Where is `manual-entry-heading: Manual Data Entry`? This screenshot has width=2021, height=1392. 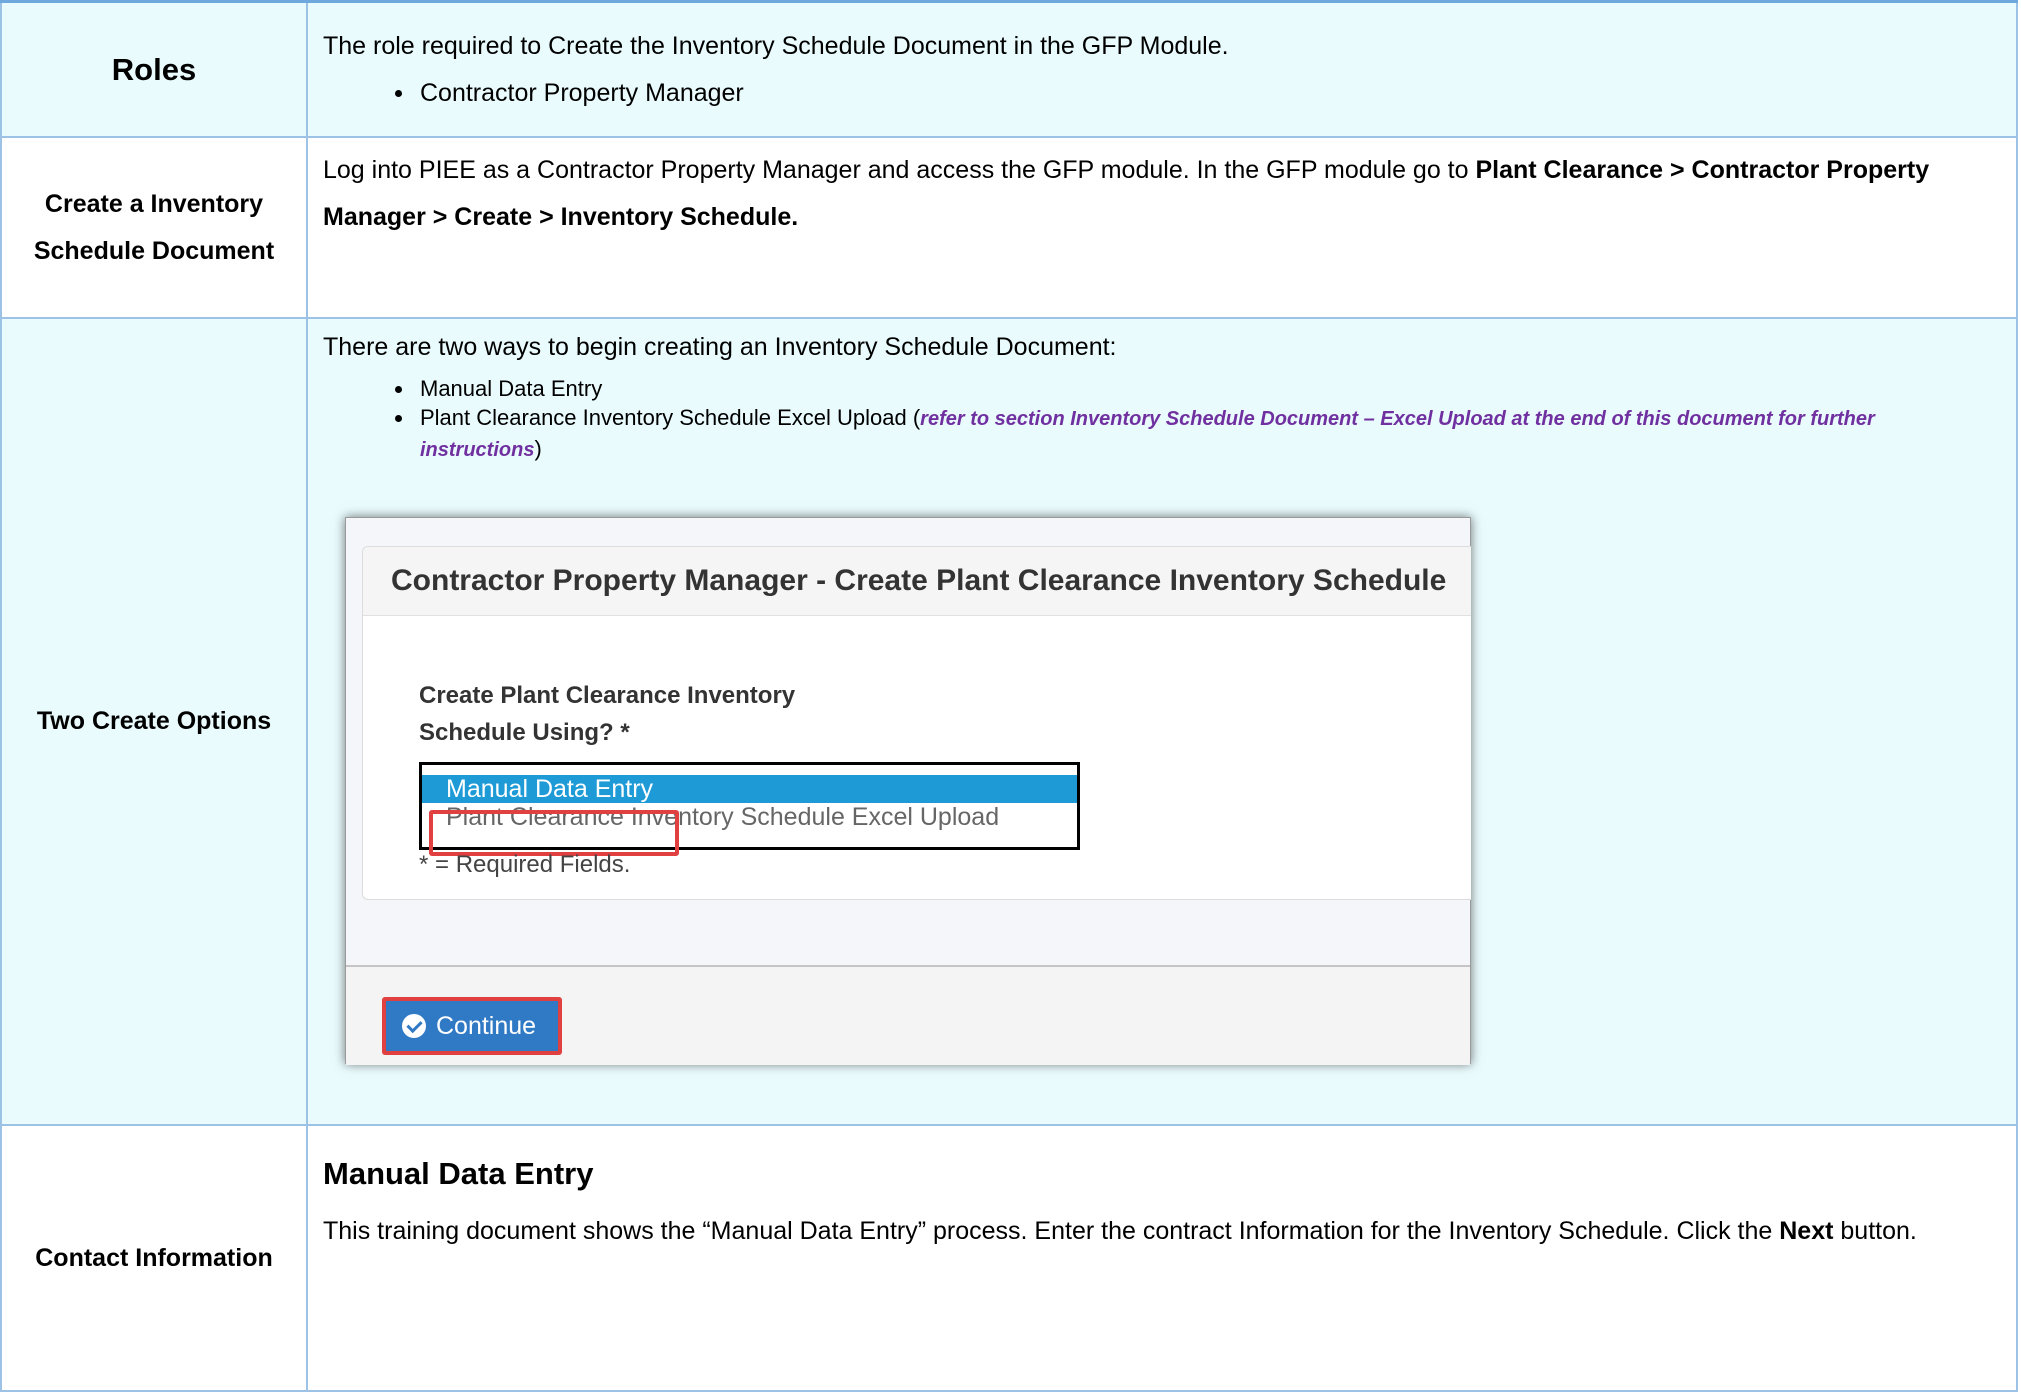 manual-entry-heading: Manual Data Entry is located at coordinates (458, 1173).